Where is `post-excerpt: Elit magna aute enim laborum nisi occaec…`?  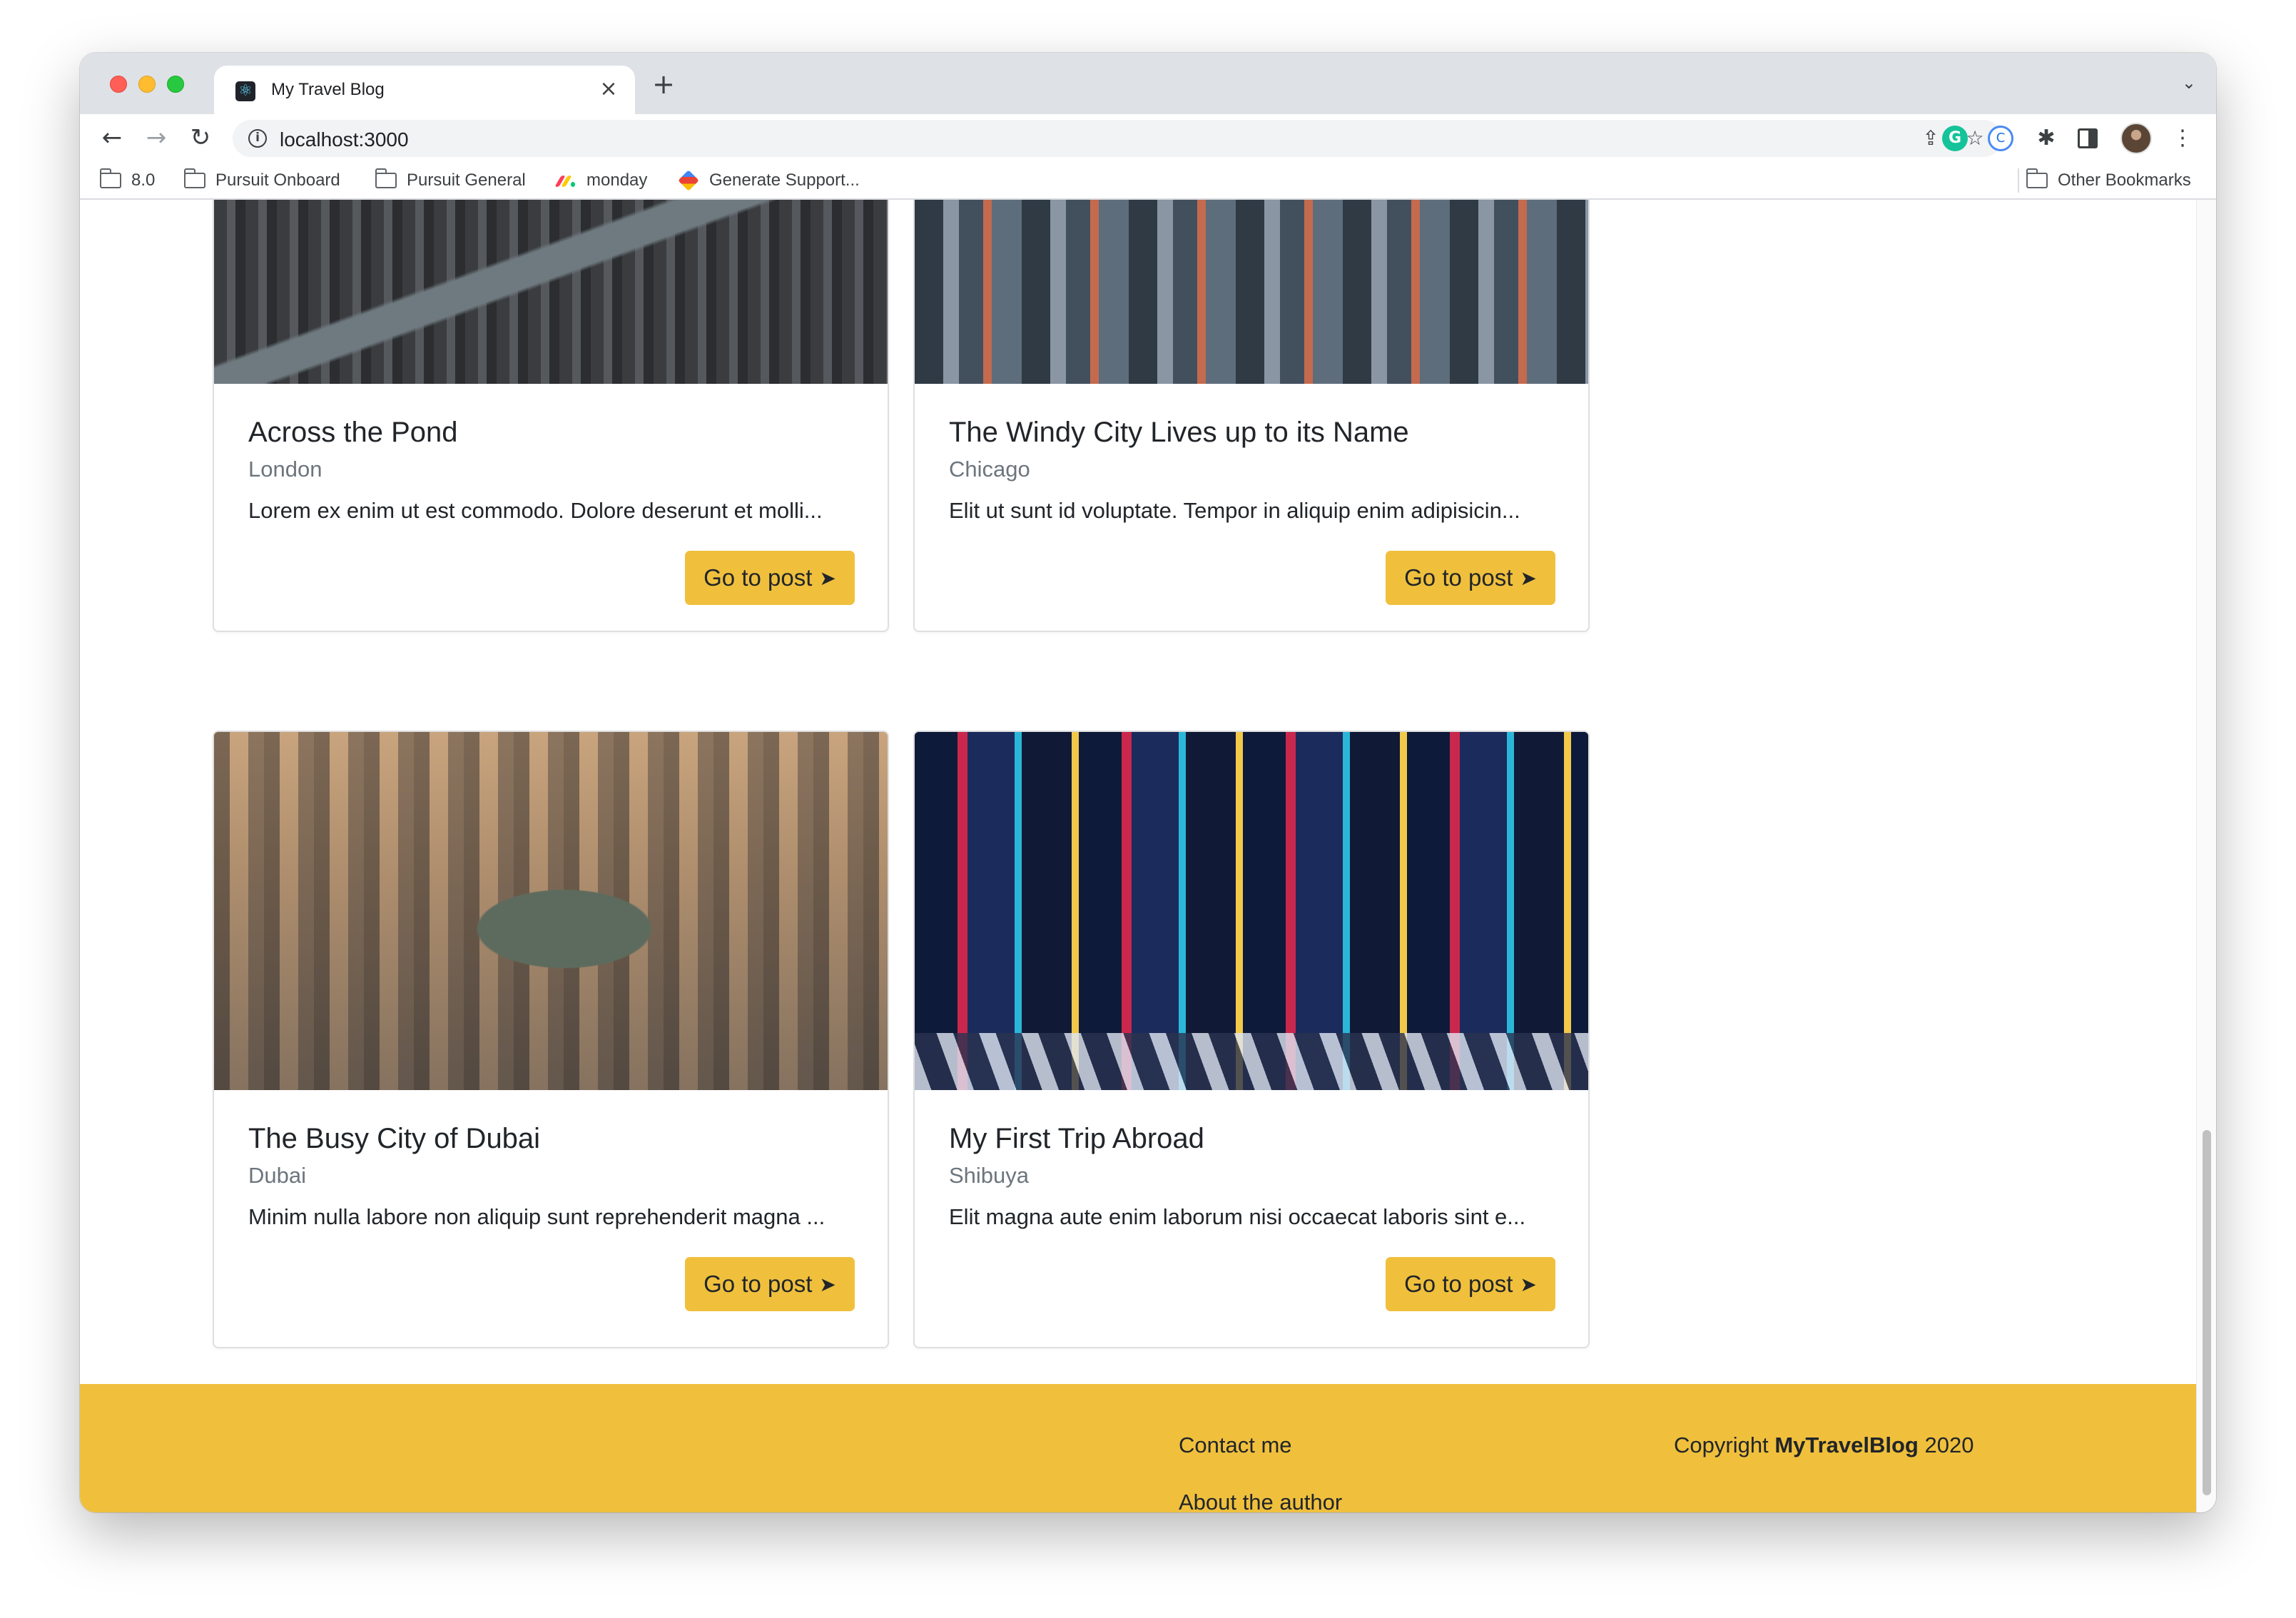 post-excerpt: Elit magna aute enim laborum nisi occaec… is located at coordinates (1237, 1217).